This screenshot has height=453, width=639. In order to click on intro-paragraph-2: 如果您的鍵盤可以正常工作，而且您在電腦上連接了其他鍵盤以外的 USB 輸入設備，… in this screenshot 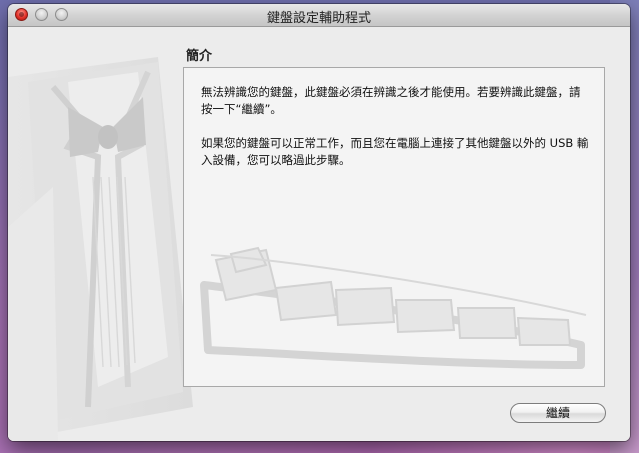, I will do `click(395, 151)`.